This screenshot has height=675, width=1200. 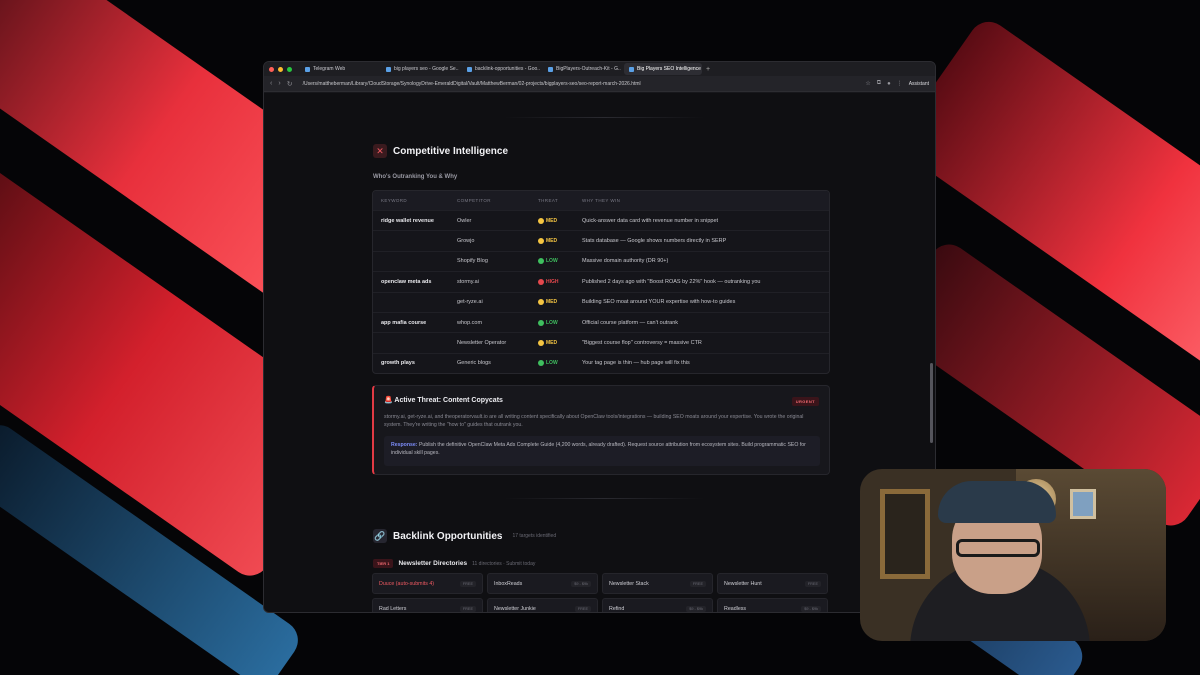 What do you see at coordinates (889, 84) in the screenshot?
I see `profile-icon: ●` at bounding box center [889, 84].